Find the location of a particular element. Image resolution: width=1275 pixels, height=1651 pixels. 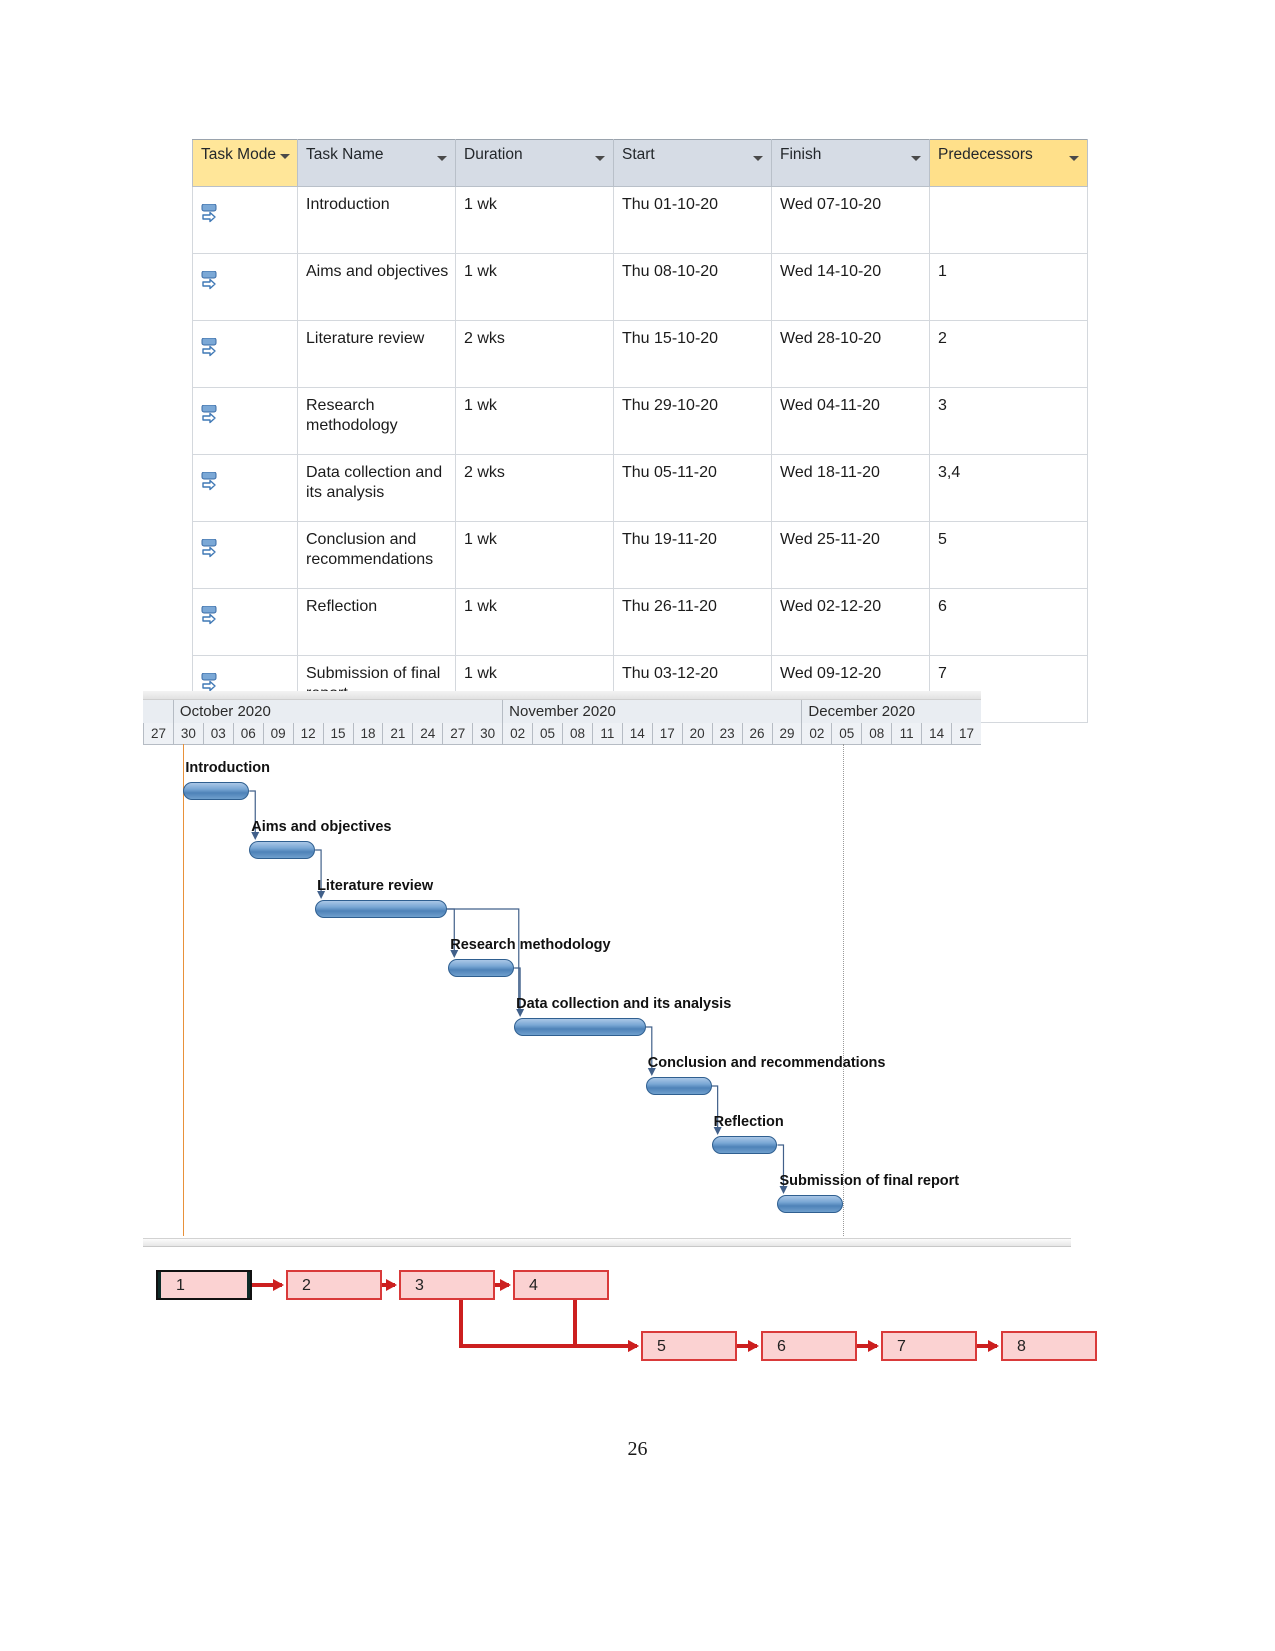

network-node: 7 is located at coordinates (929, 1346).